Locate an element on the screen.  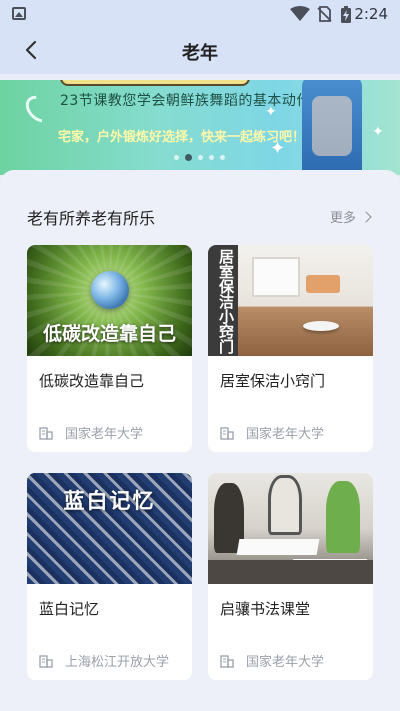
course-thumbnail: 低碳改造靠自己 is located at coordinates (109, 300).